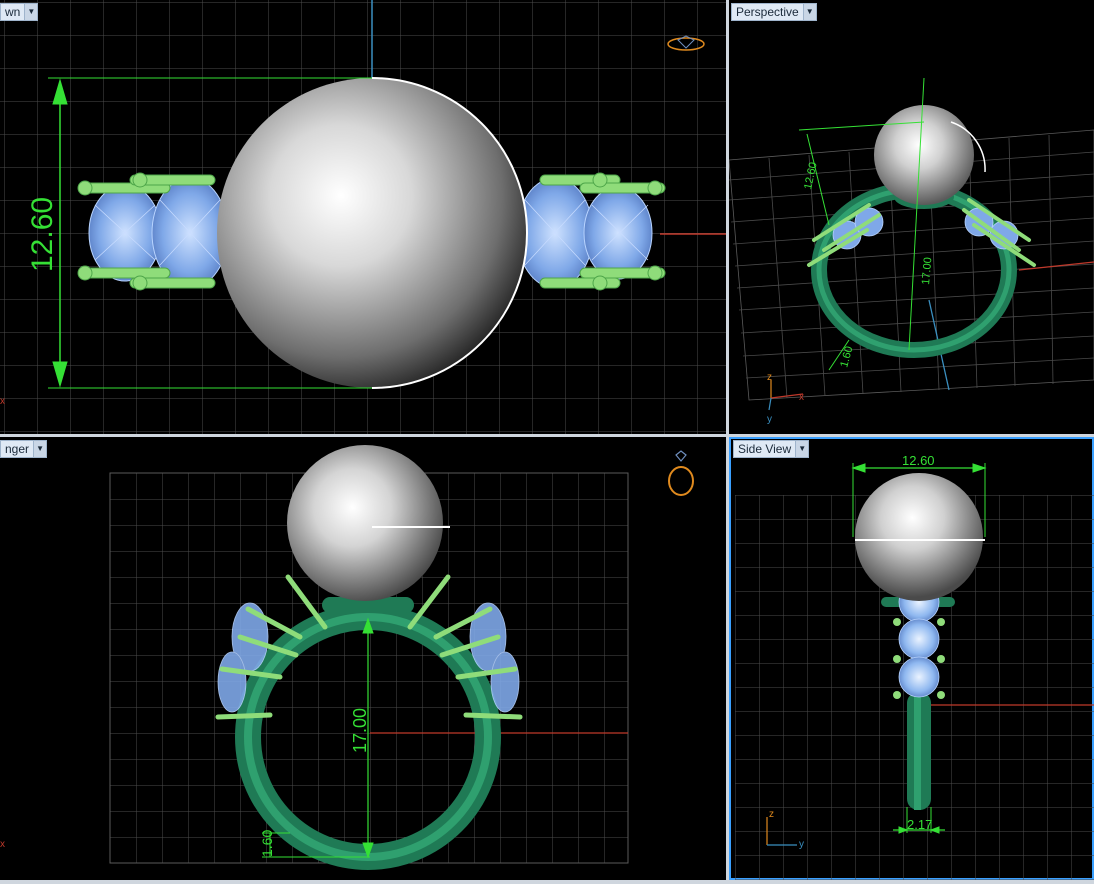 This screenshot has width=1094, height=884. I want to click on axis-x-label: x, so click(801, 397).